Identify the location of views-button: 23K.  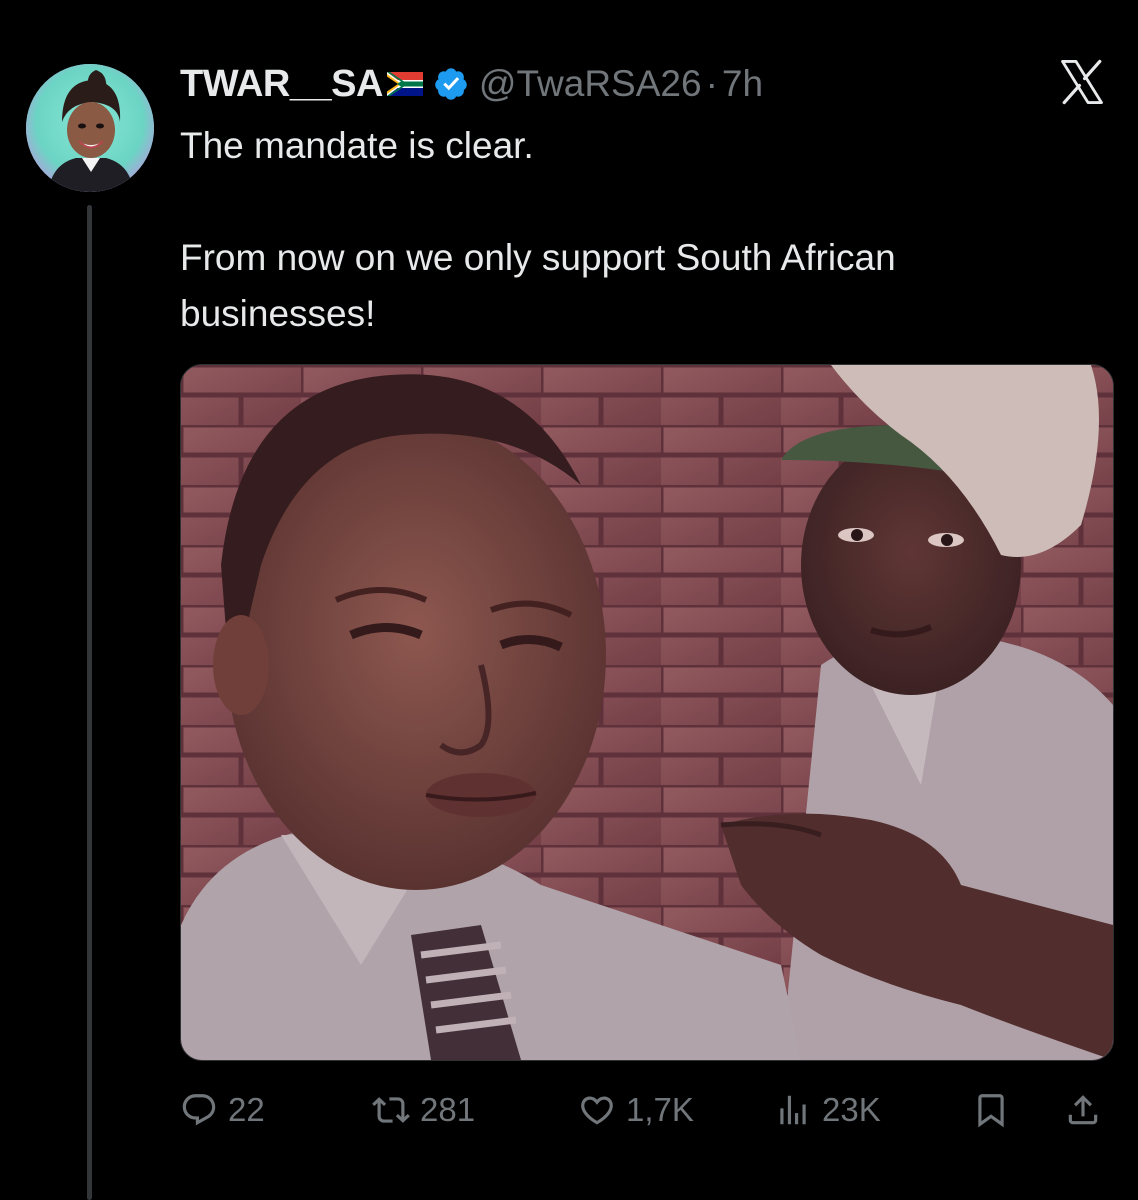
(827, 1110).